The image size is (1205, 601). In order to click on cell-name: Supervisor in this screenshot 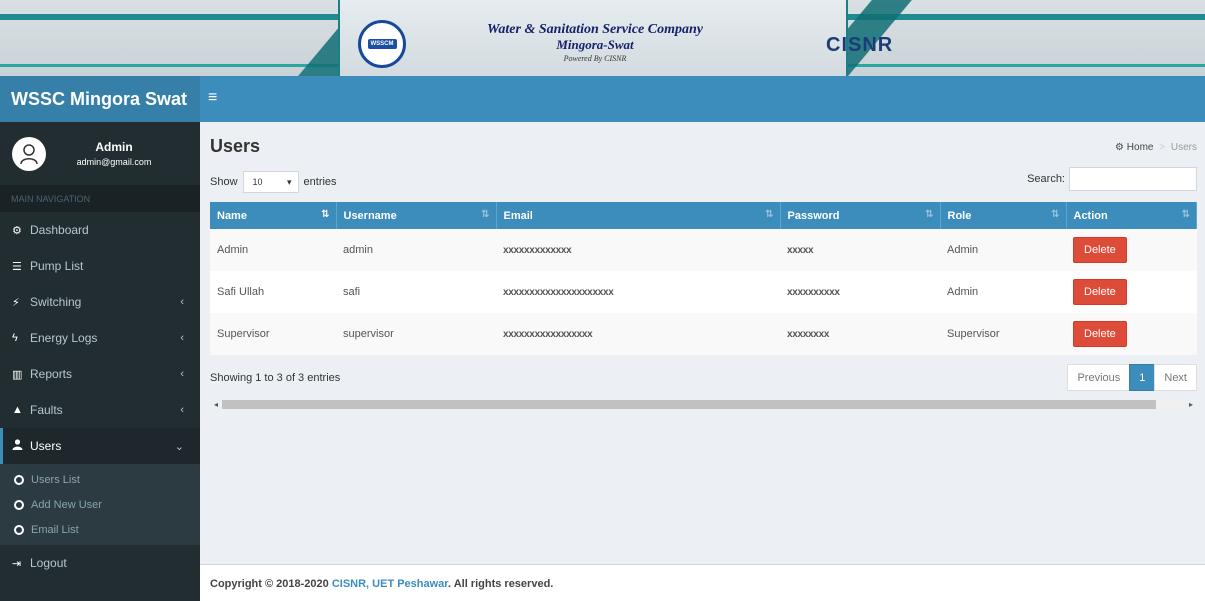, I will do `click(273, 334)`.